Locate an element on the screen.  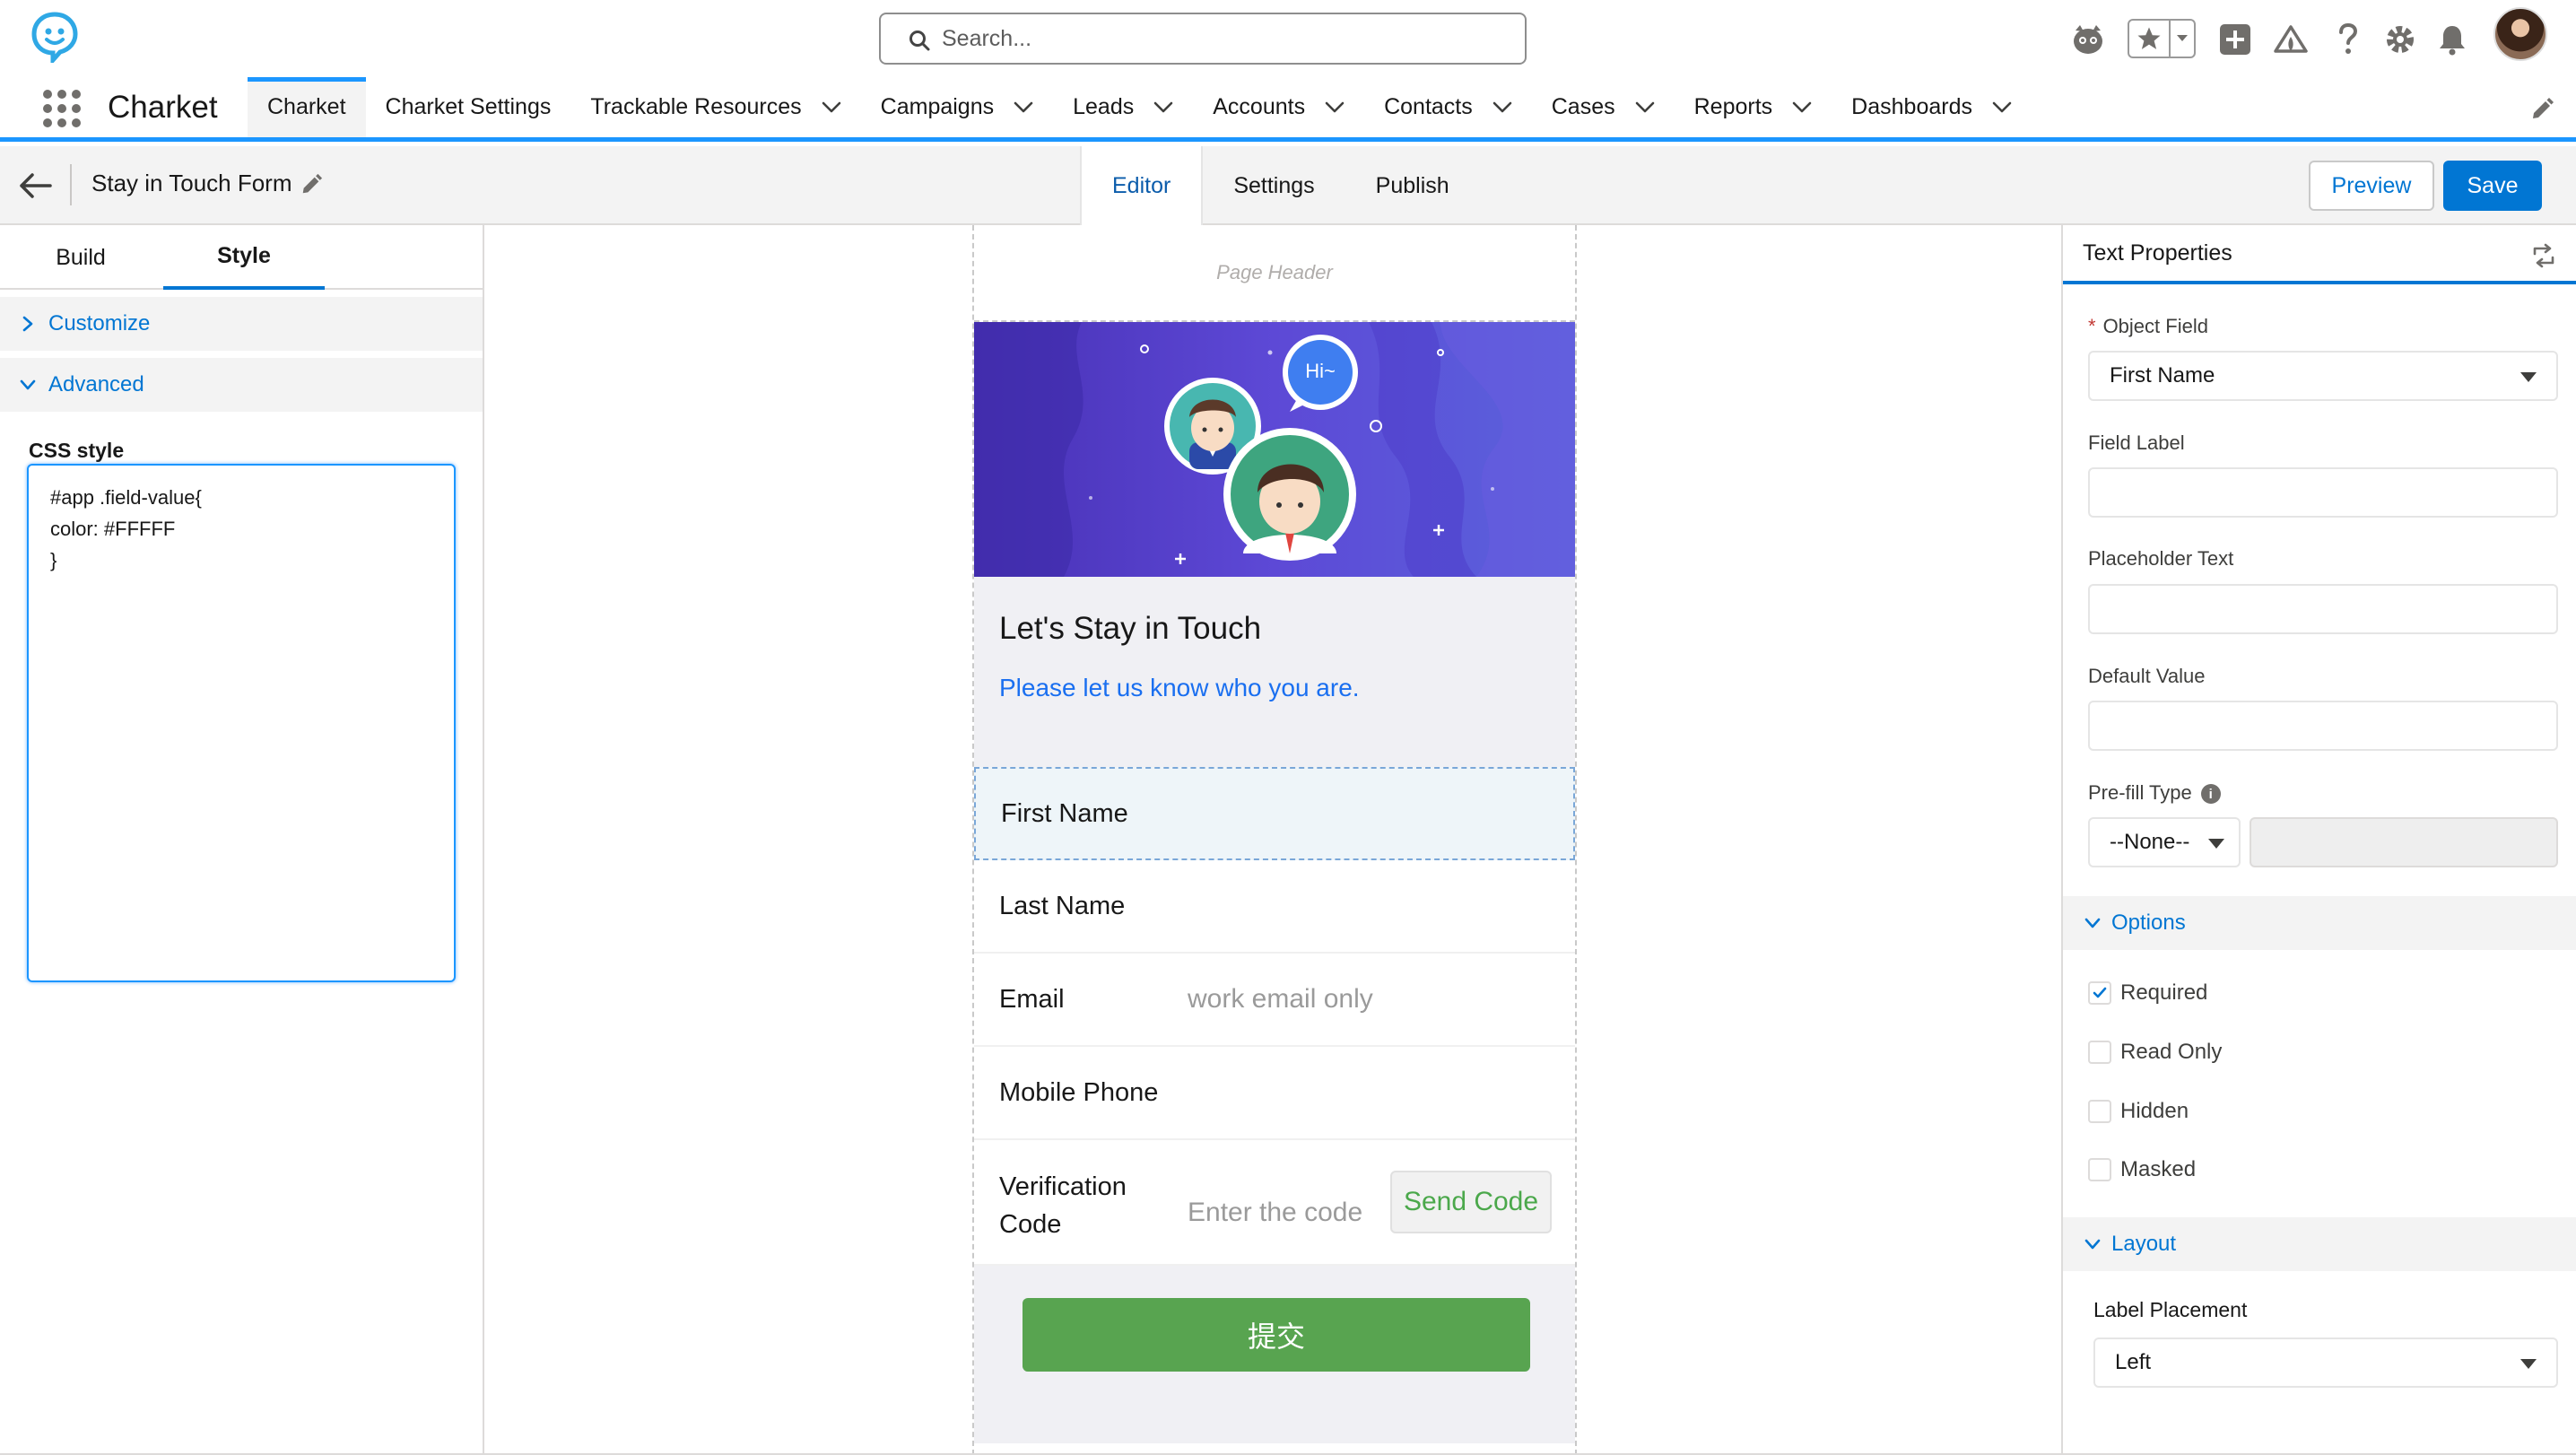
nav-item-reports: Reports is located at coordinates (1753, 107).